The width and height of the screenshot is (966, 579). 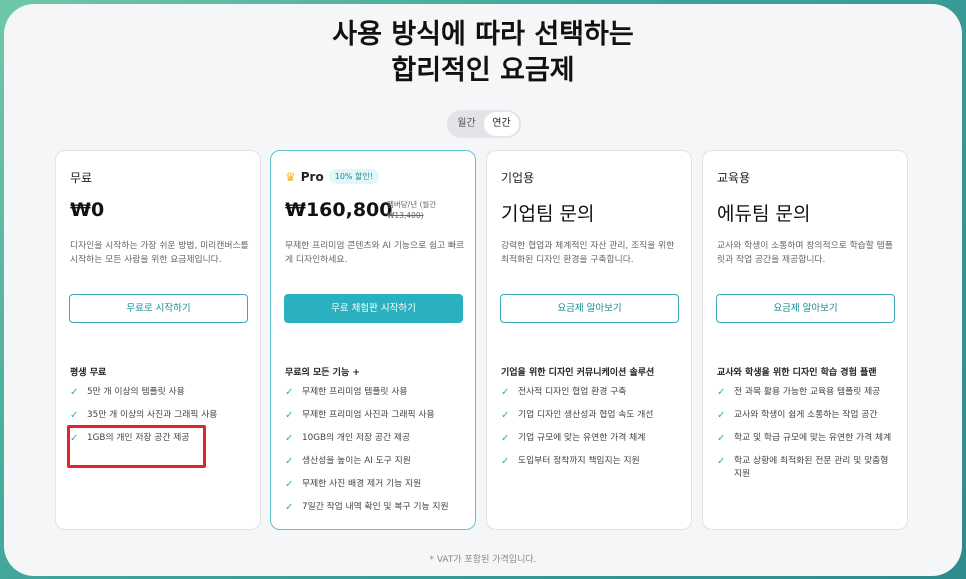 I want to click on crown-icon: ♛, so click(x=290, y=176).